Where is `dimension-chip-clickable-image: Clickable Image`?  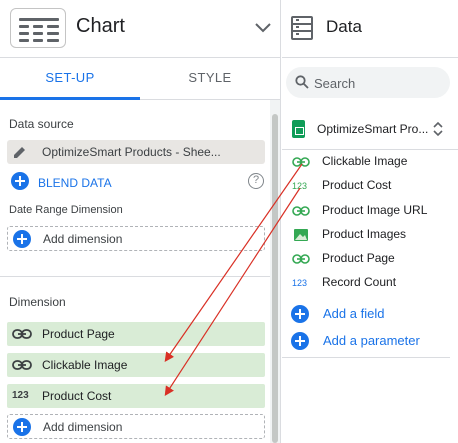
dimension-chip-clickable-image: Clickable Image is located at coordinates (136, 365).